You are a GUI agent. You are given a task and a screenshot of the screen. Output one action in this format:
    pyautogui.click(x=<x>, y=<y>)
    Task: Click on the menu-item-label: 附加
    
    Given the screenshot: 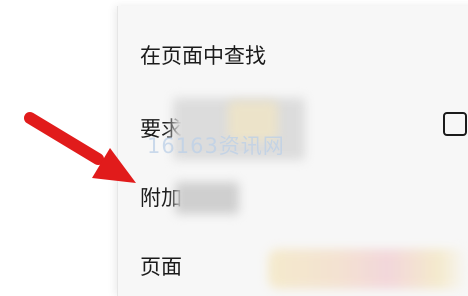 What is the action you would take?
    pyautogui.click(x=161, y=198)
    